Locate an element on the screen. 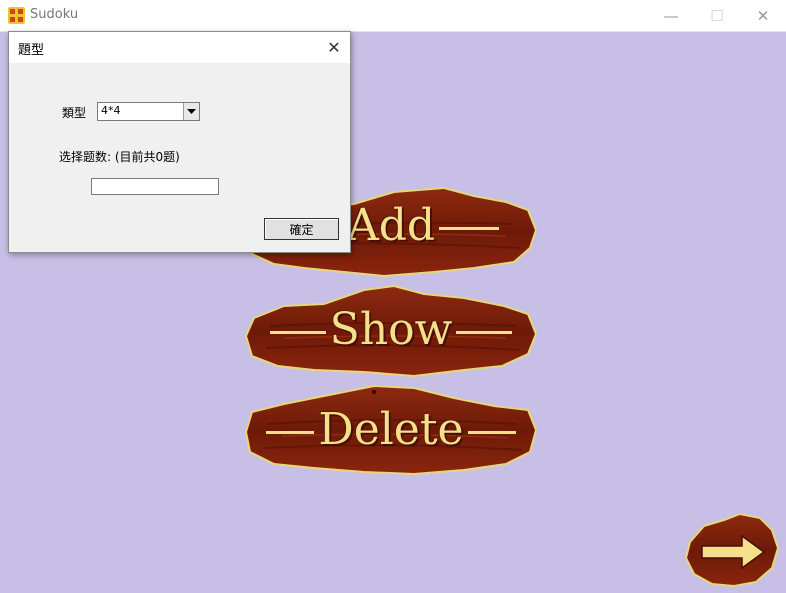 The height and width of the screenshot is (593, 786). type-select-dropdown-button is located at coordinates (191, 111).